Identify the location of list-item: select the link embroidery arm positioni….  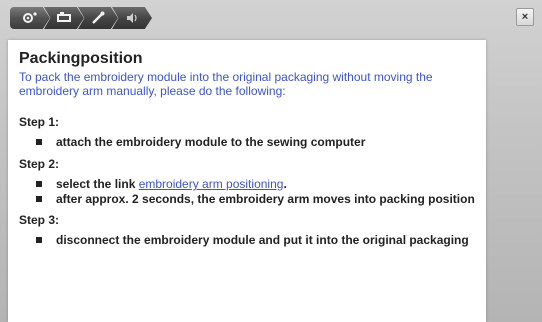
(256, 184).